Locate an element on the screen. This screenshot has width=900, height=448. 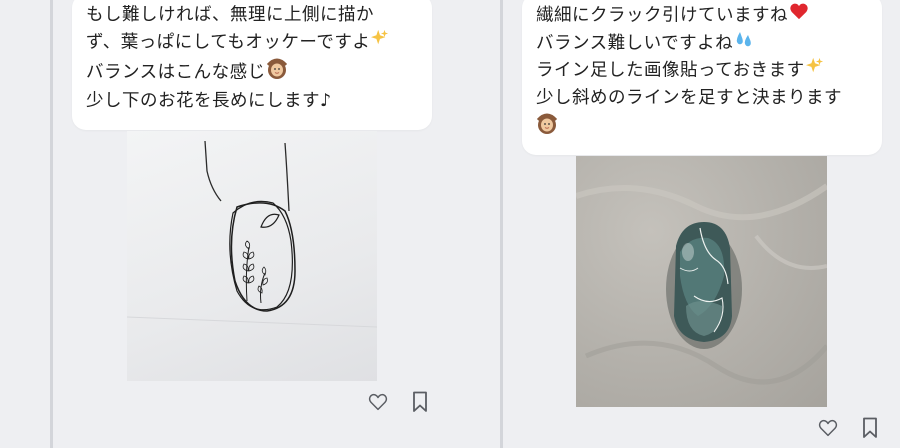
sweat-droplets-emoji-icon is located at coordinates (744, 43).